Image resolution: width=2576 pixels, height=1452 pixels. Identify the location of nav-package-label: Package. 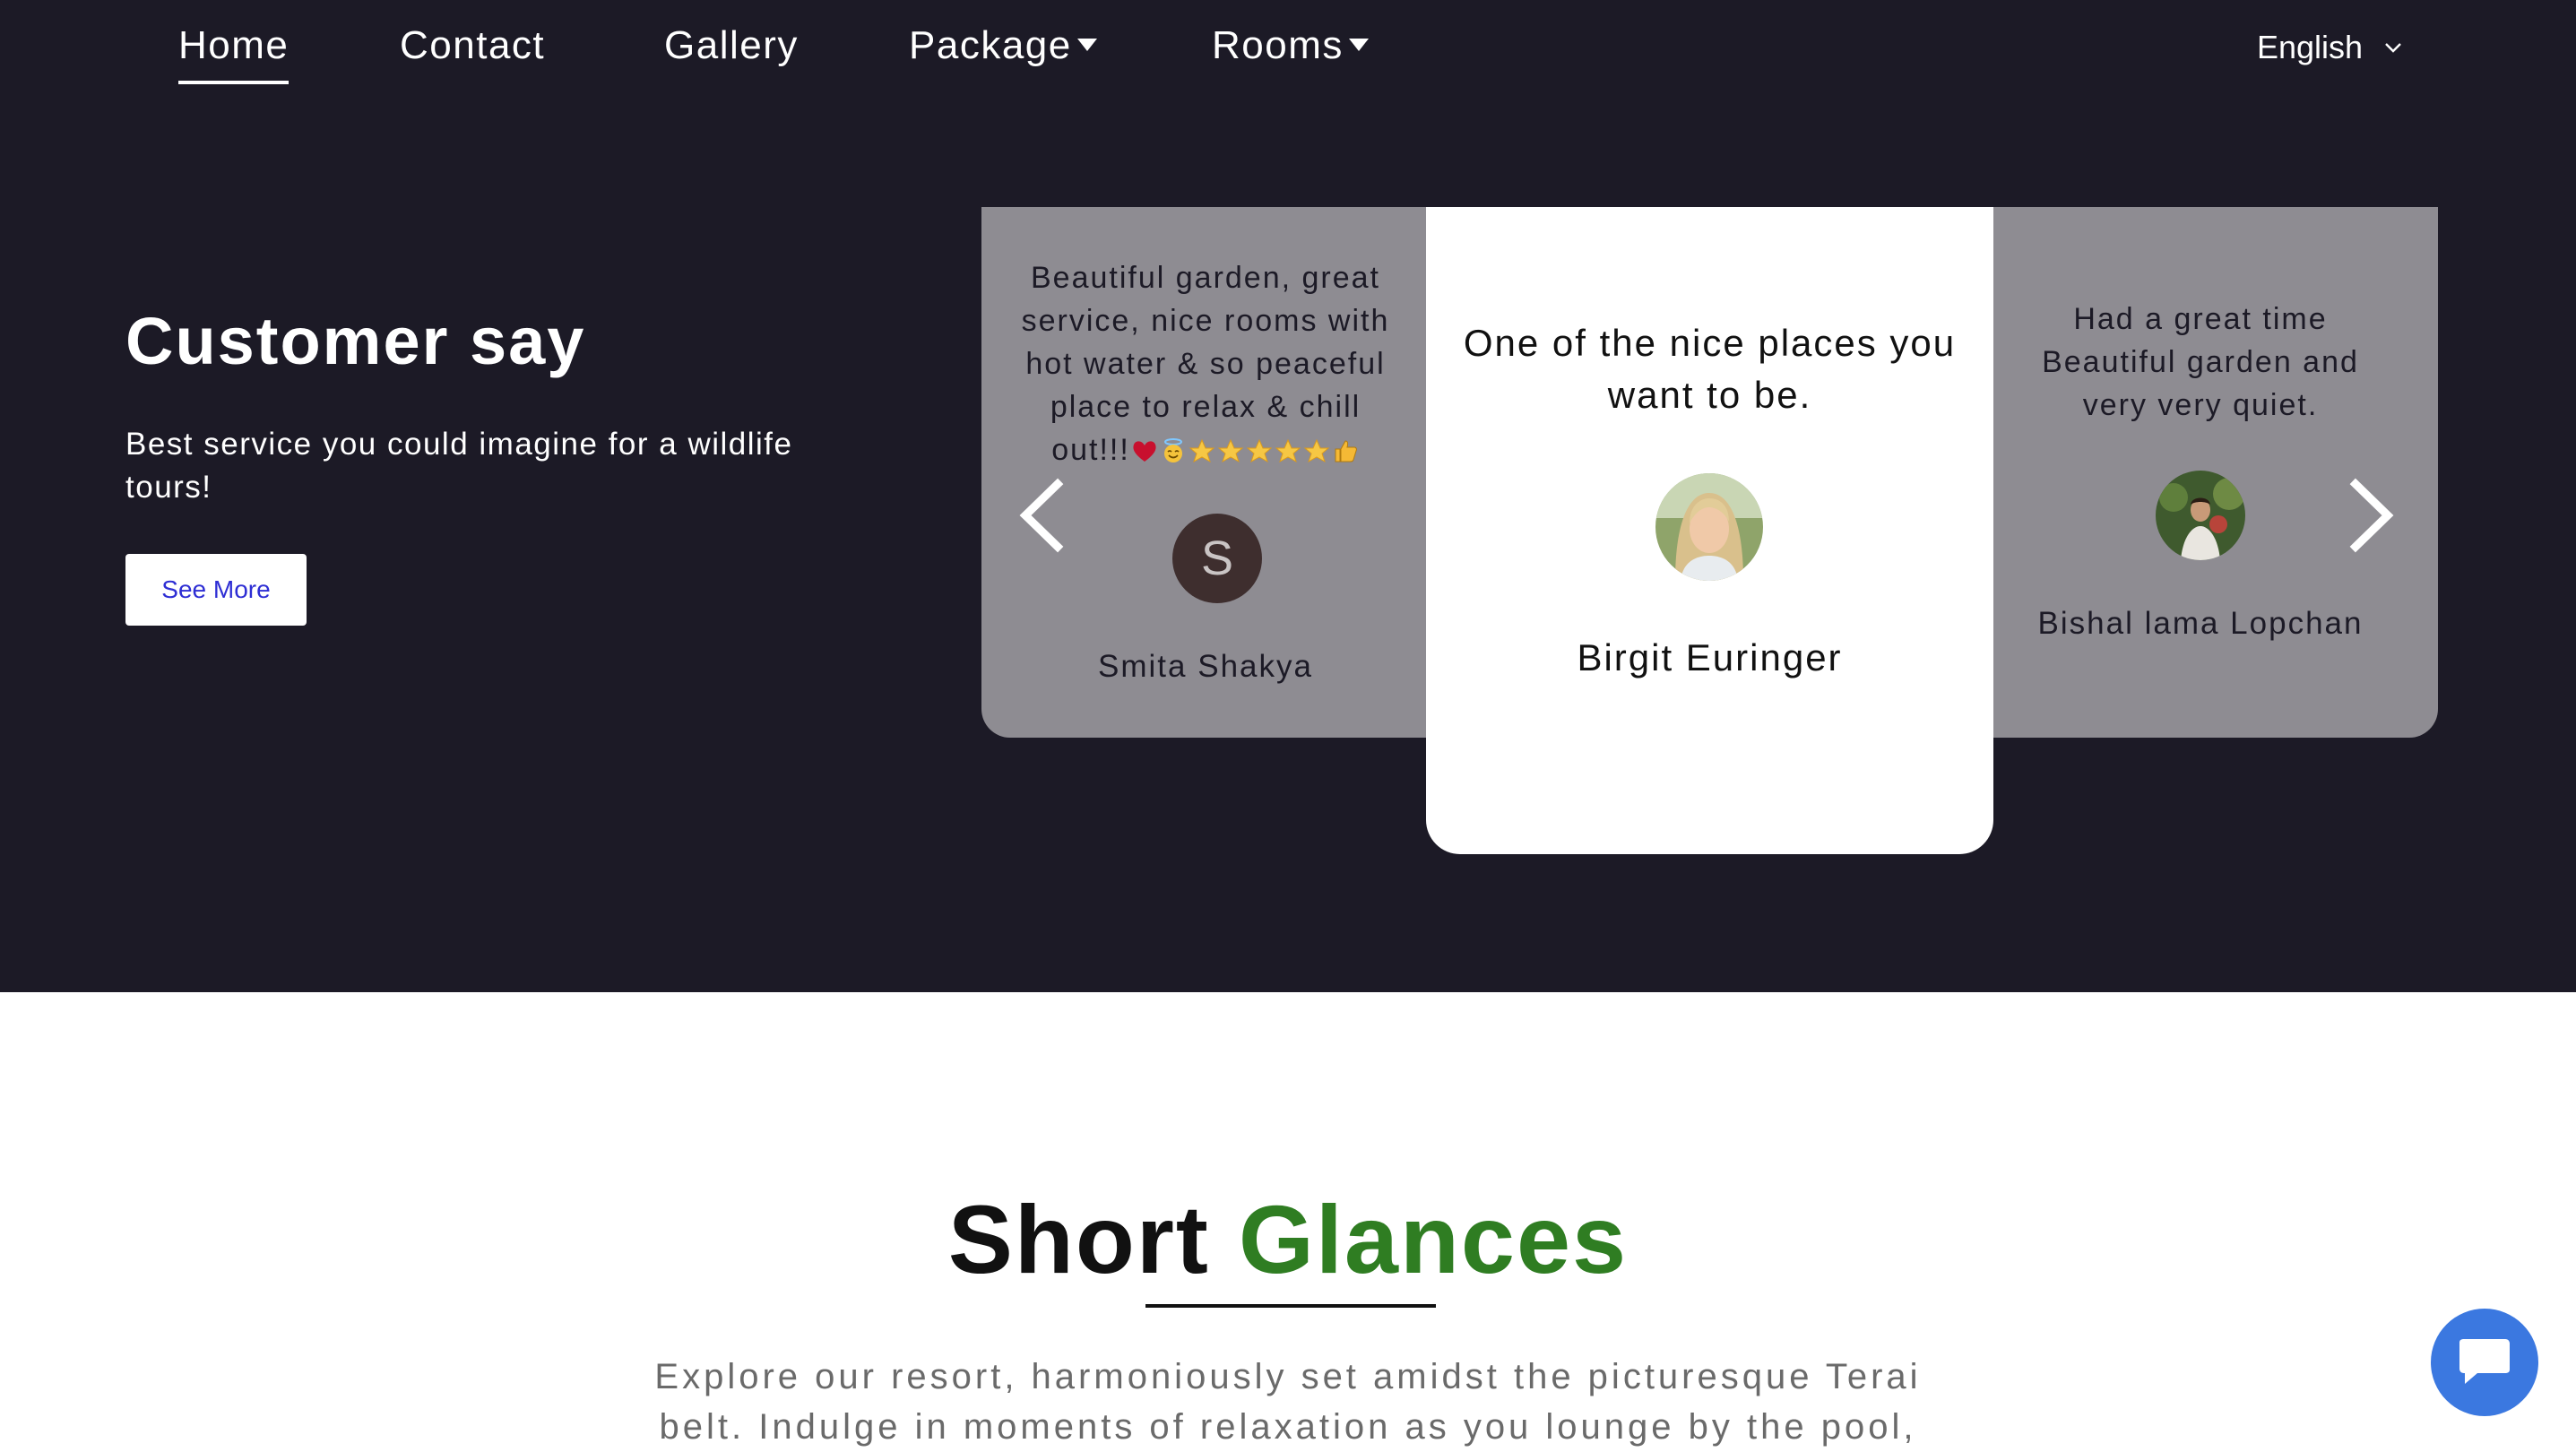
(990, 45).